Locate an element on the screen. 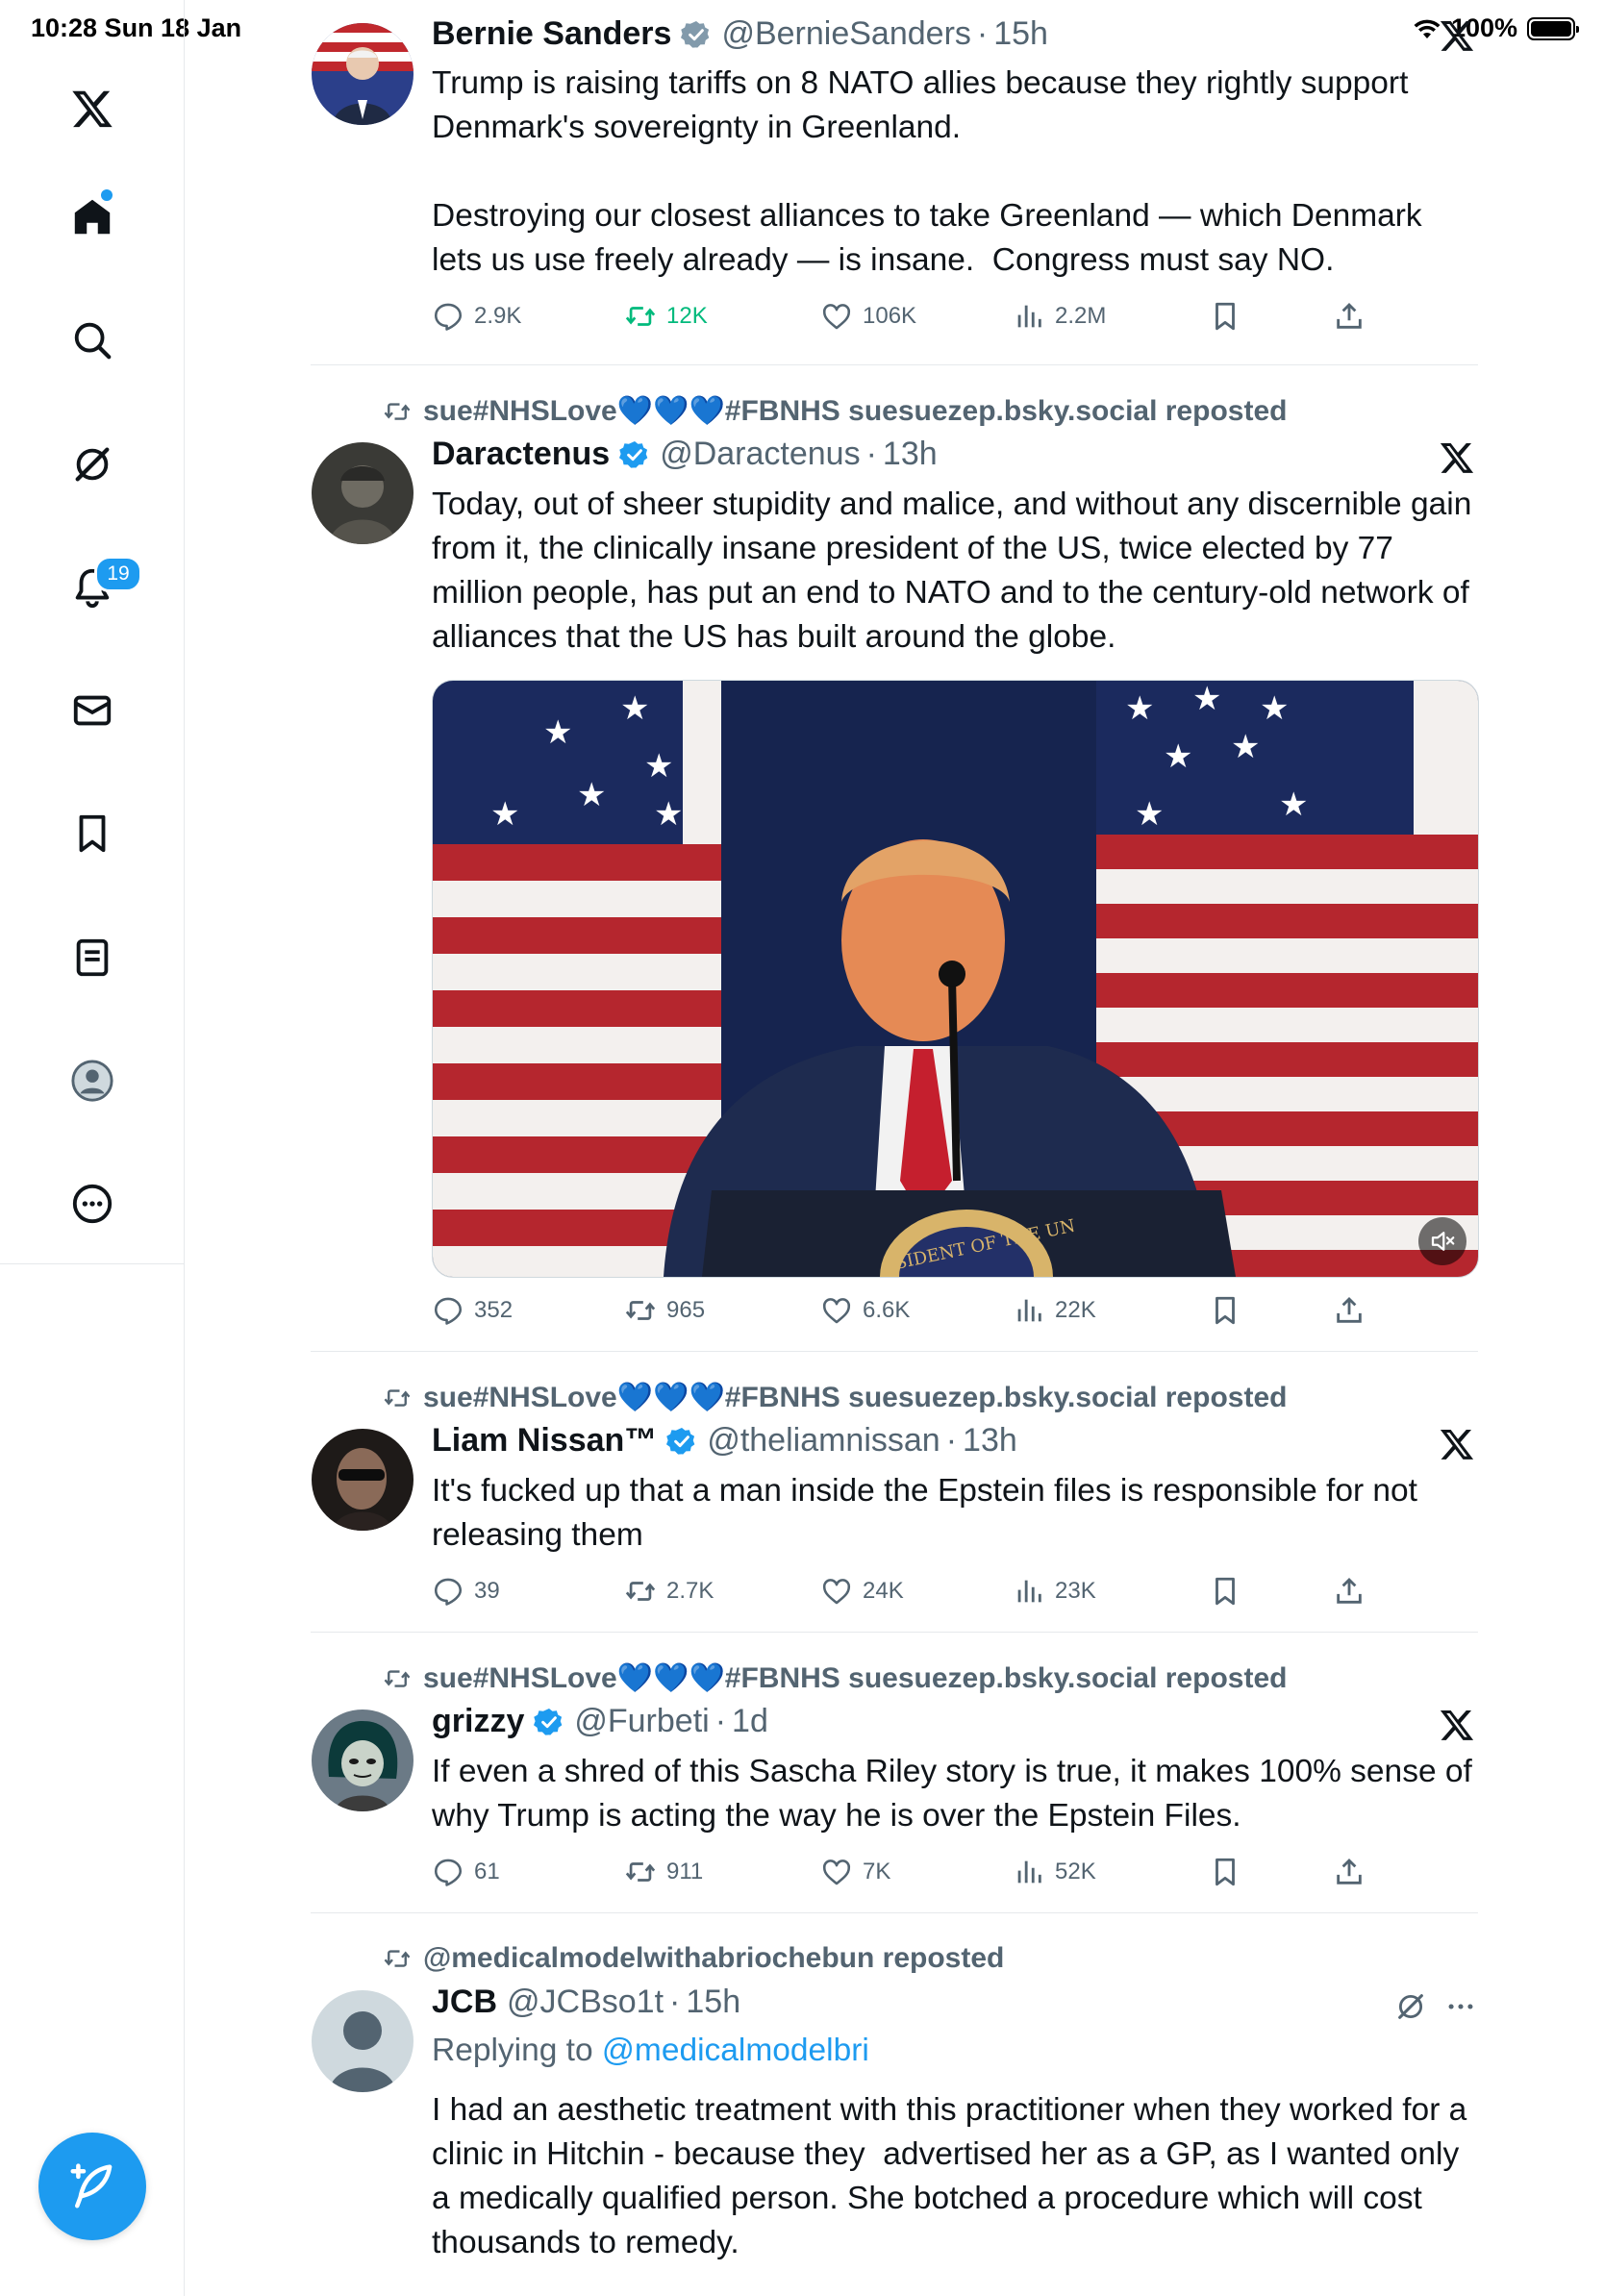 The width and height of the screenshot is (1604, 2296). repost-button: 911 is located at coordinates (663, 1872).